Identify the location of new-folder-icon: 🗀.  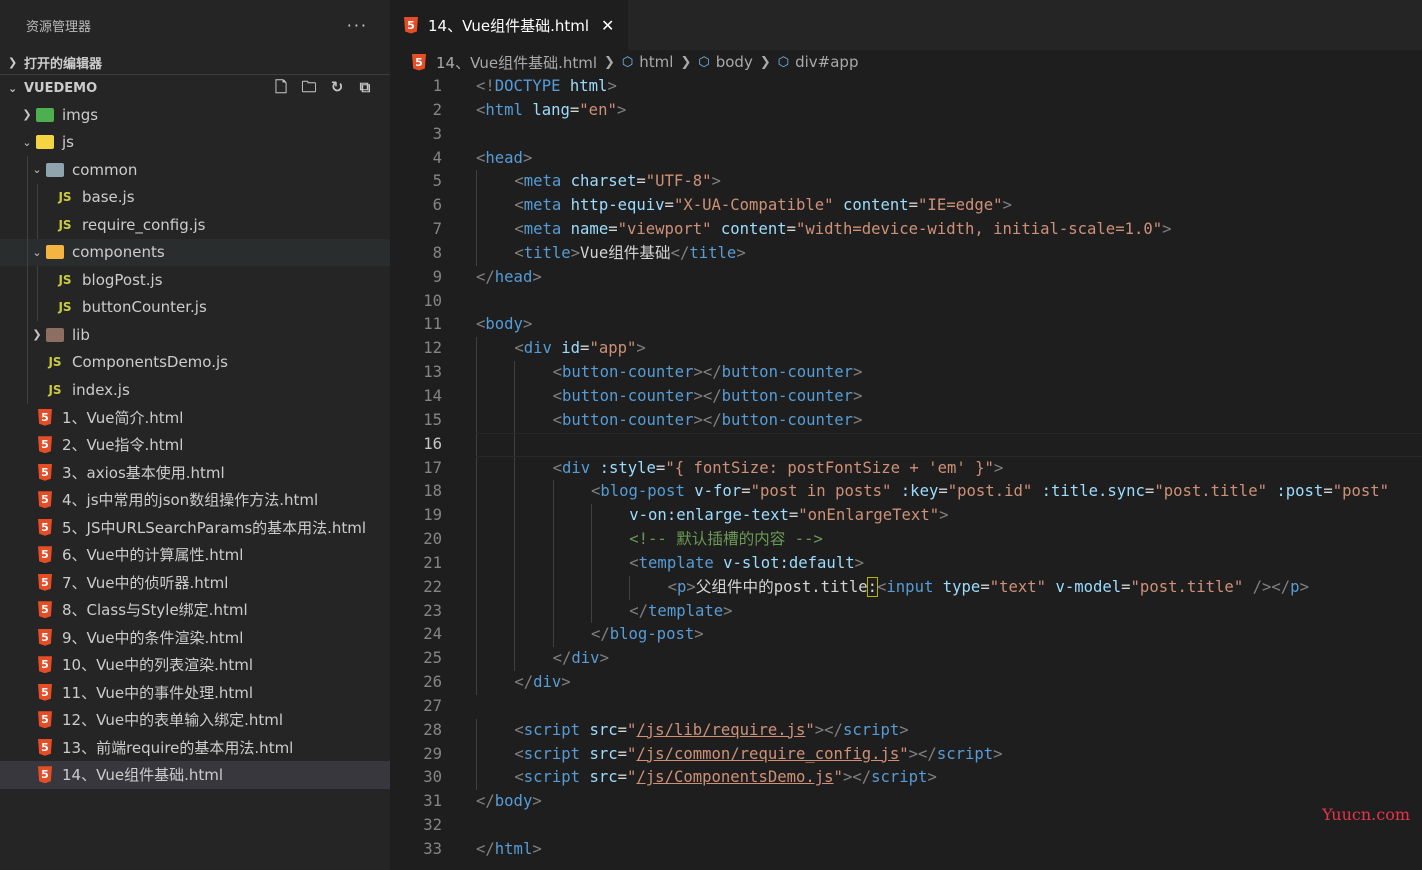
(309, 87).